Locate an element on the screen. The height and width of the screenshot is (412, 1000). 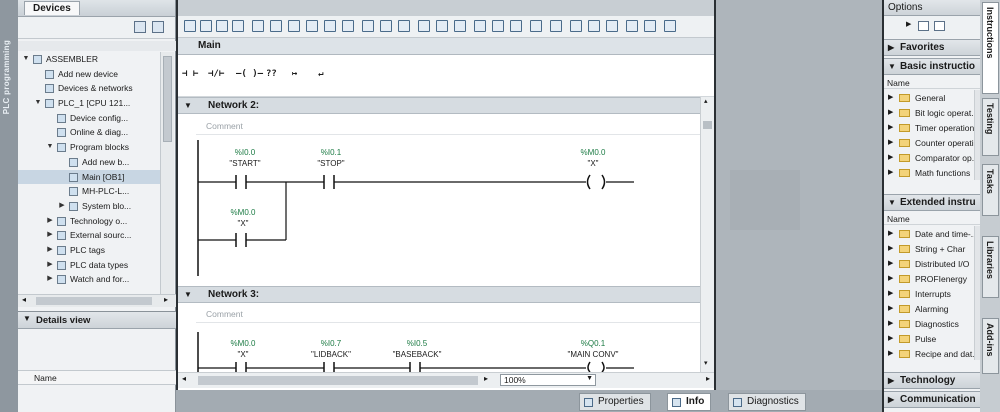
details-name-column: Name is located at coordinates (97, 377).